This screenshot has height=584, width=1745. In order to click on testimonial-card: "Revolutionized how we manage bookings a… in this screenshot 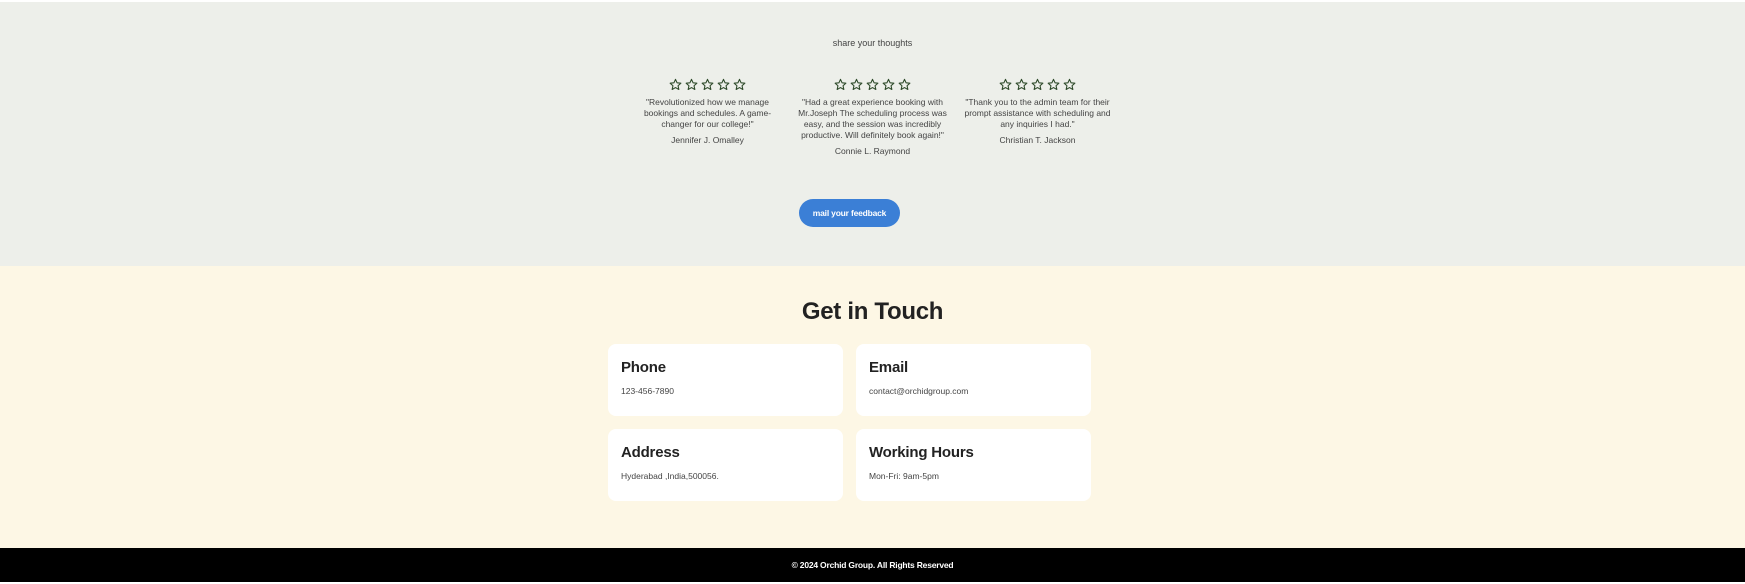, I will do `click(708, 117)`.